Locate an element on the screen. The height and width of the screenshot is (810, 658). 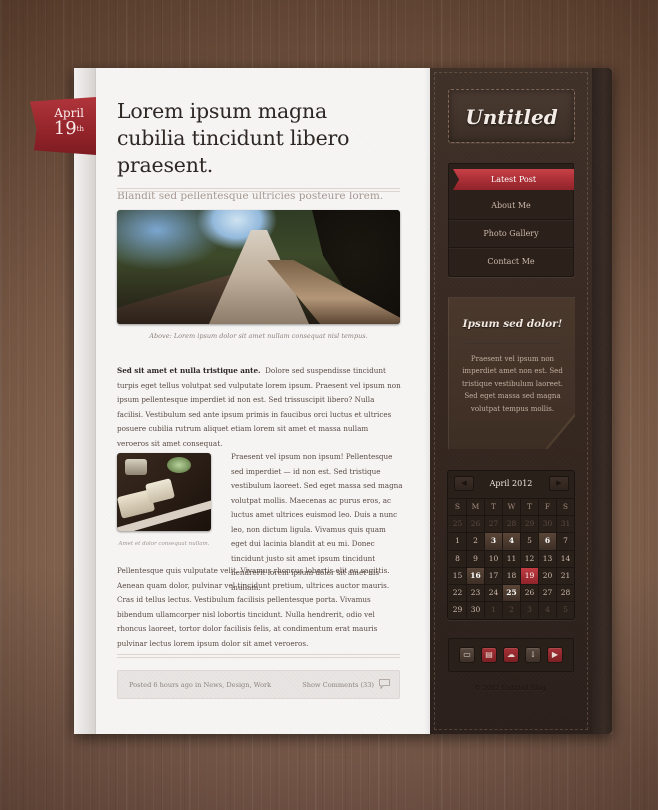
date-day: 19th is located at coordinates (57, 129).